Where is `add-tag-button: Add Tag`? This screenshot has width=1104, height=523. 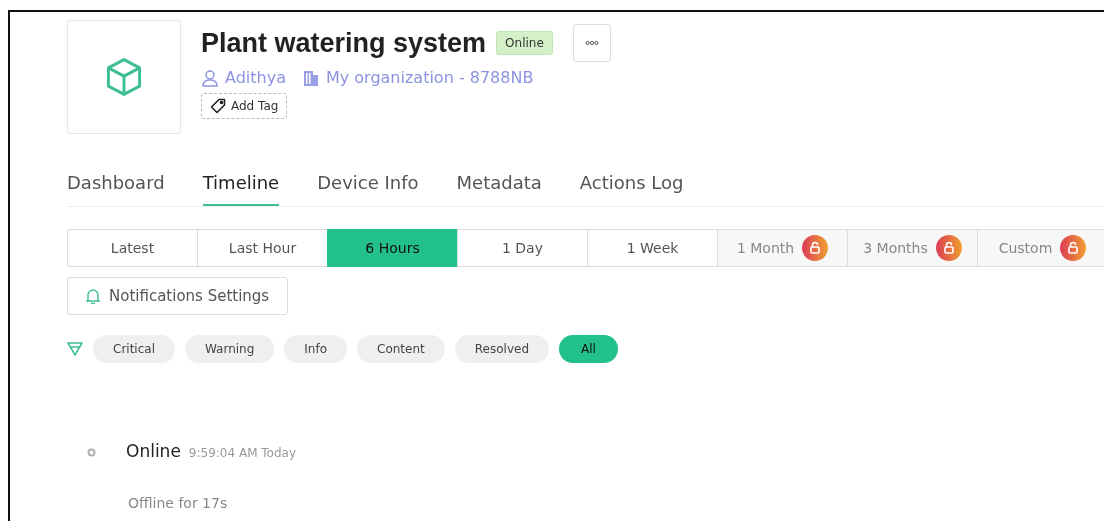 add-tag-button: Add Tag is located at coordinates (244, 106).